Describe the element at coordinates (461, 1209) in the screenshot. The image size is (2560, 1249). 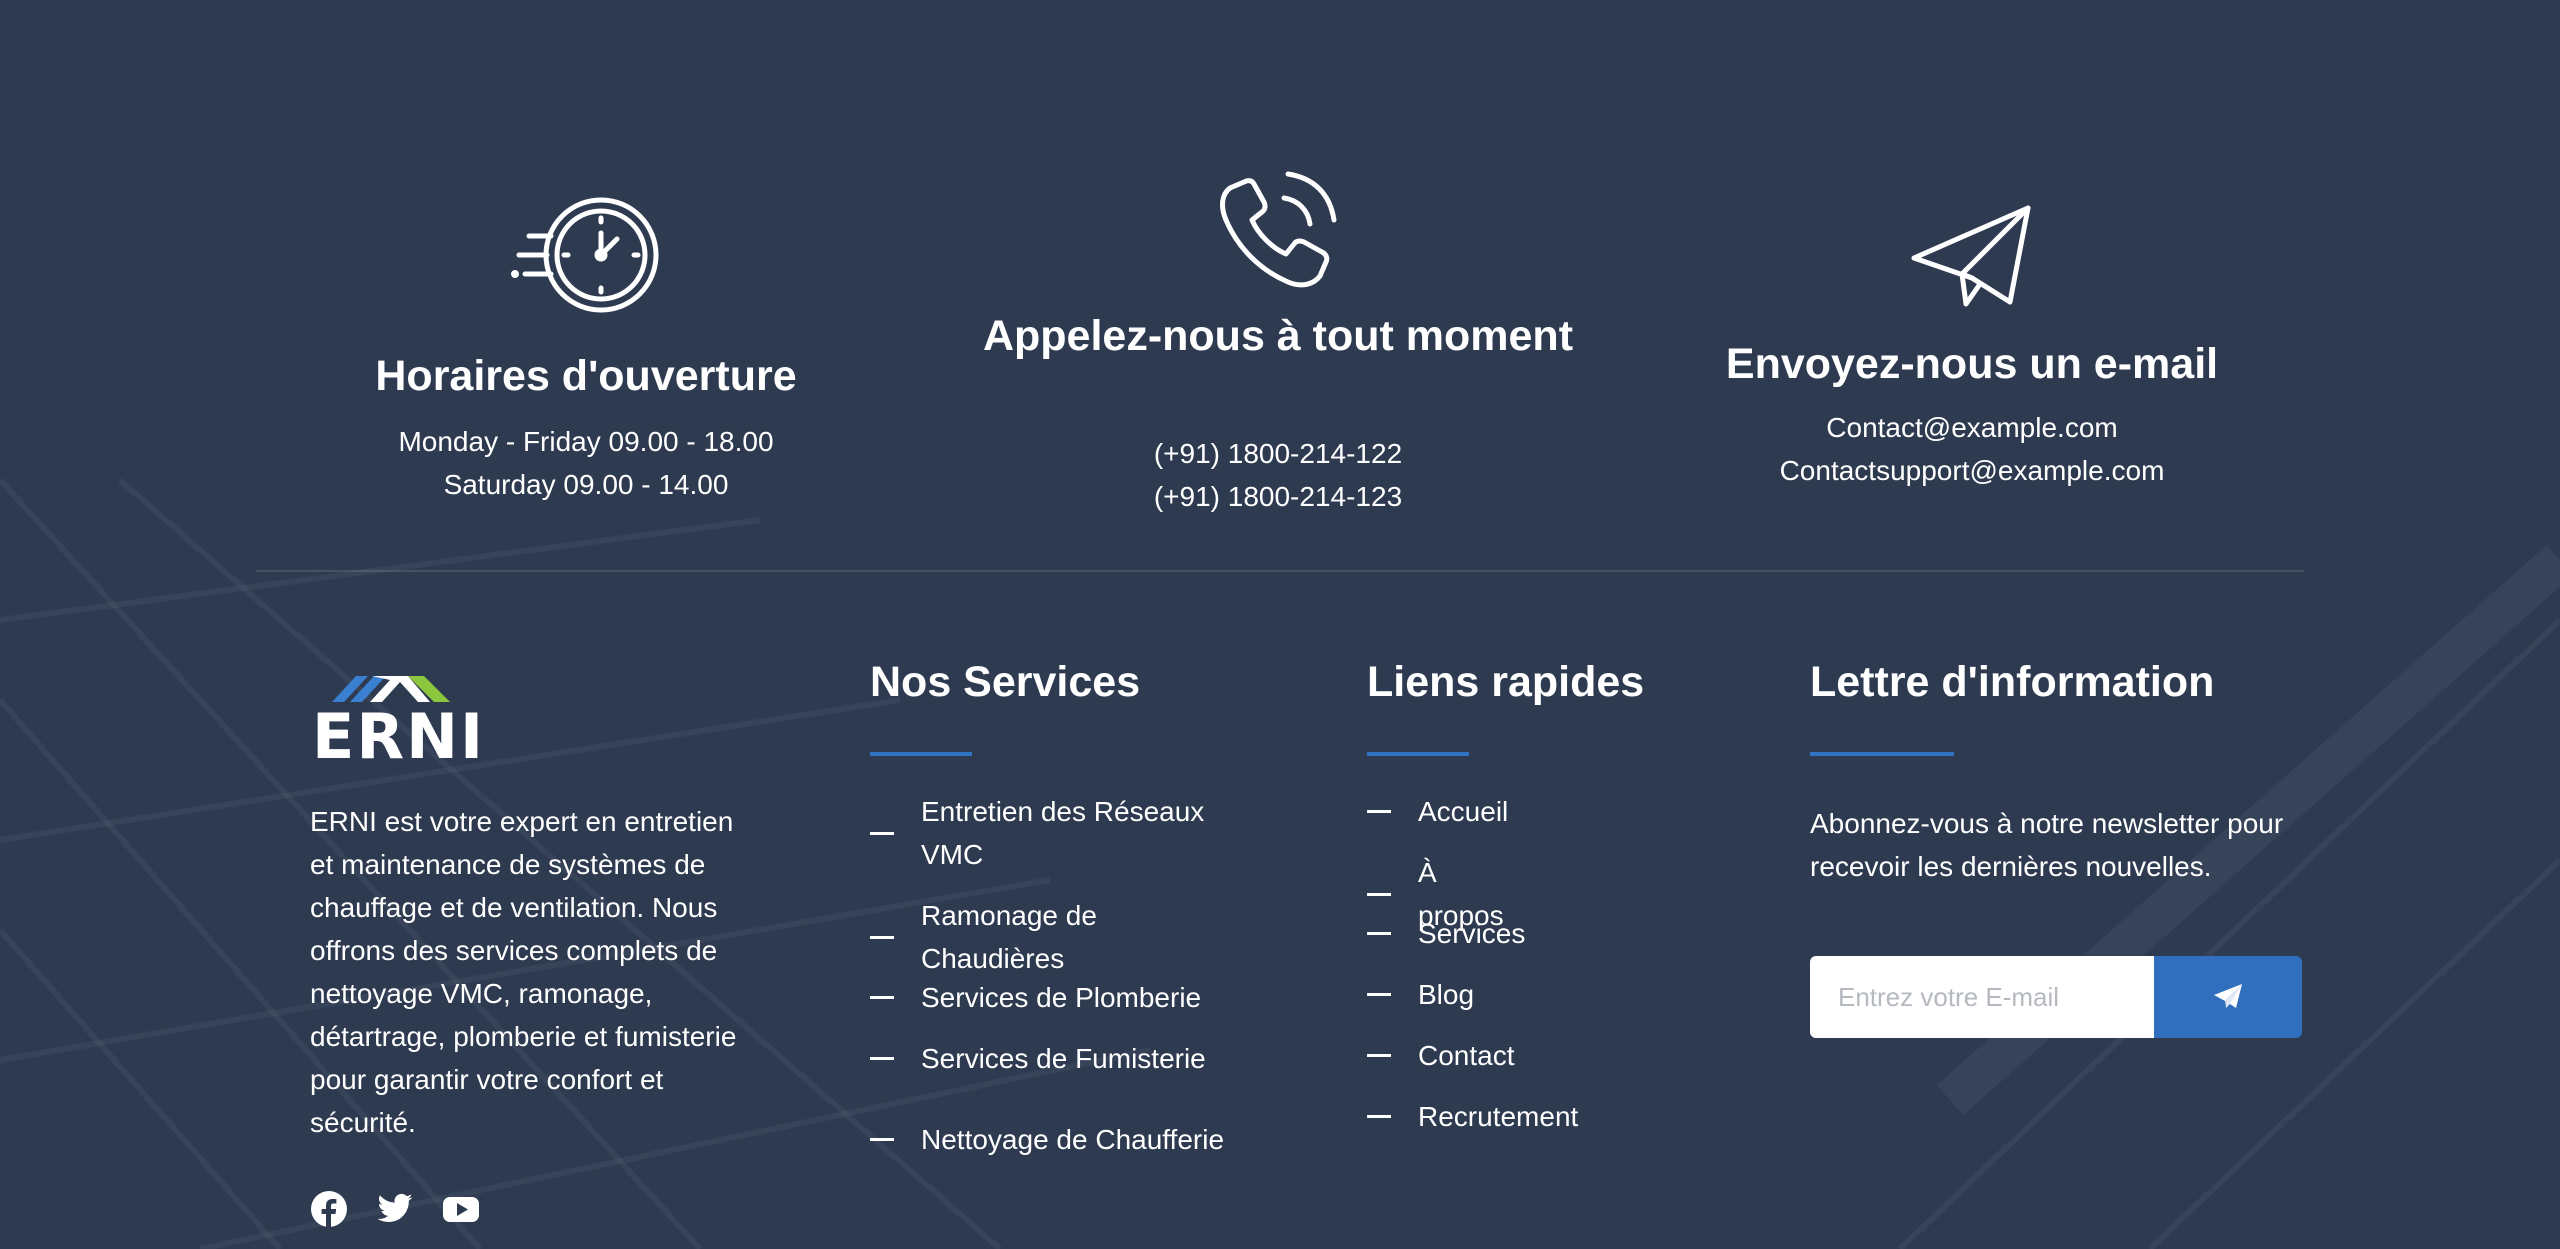
I see `youtube-icon` at that location.